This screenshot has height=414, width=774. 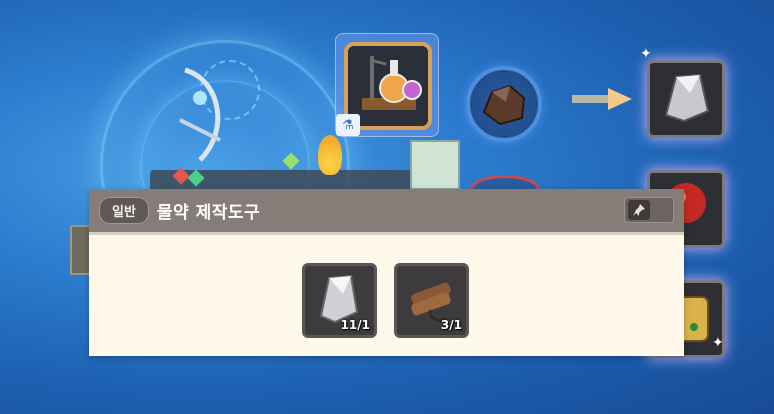 What do you see at coordinates (435, 165) in the screenshot?
I see `banner-decoration` at bounding box center [435, 165].